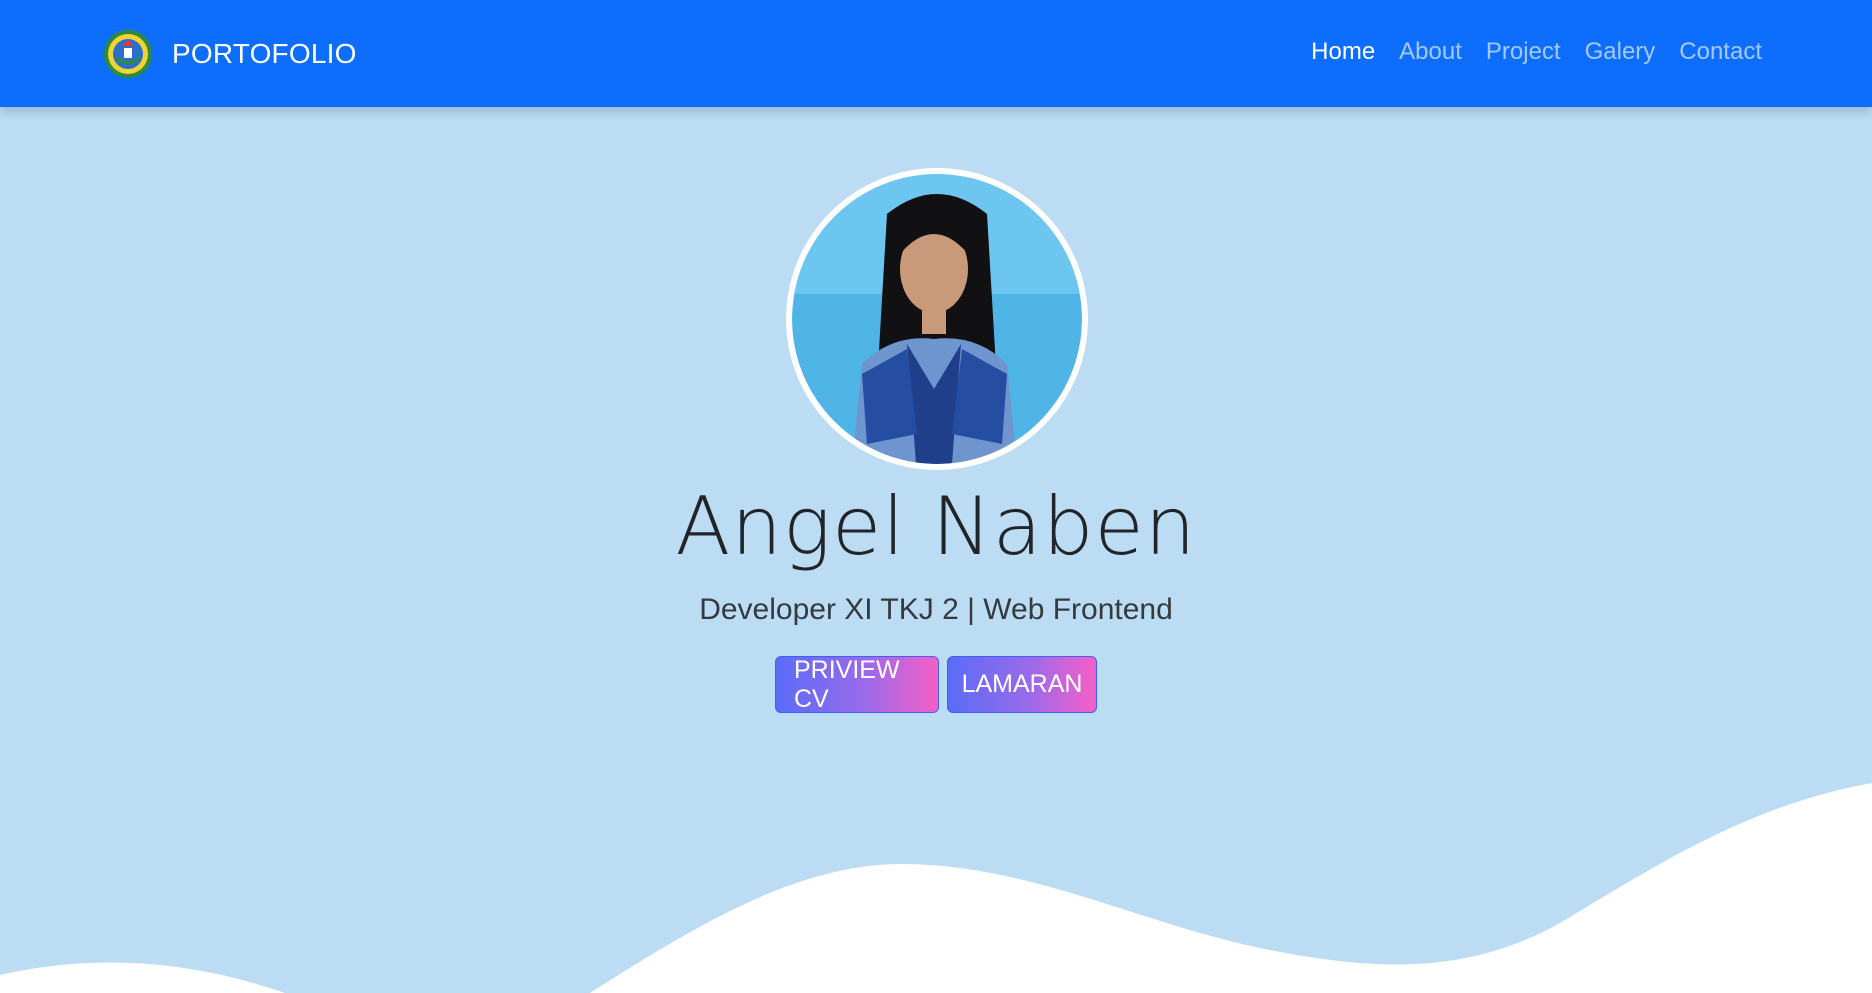  Describe the element at coordinates (1430, 52) in the screenshot. I see `nav-link-about: About` at that location.